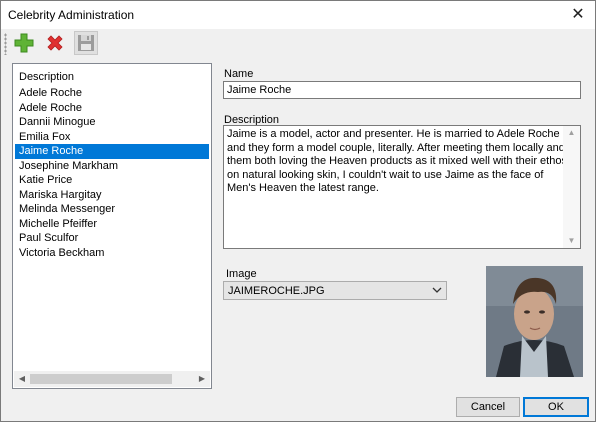  Describe the element at coordinates (402, 90) in the screenshot. I see `name-field: Jaime Roche` at that location.